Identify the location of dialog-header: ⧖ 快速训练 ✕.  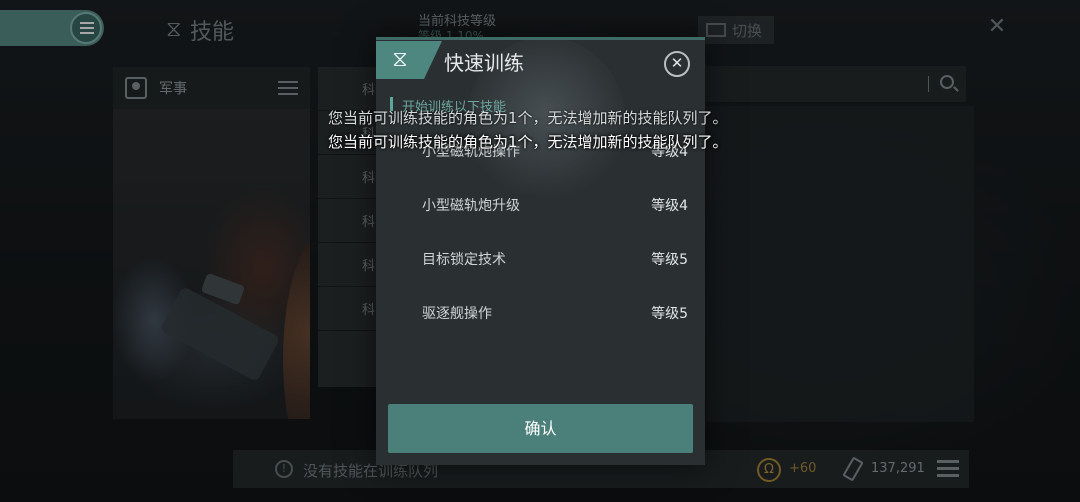
(540, 62).